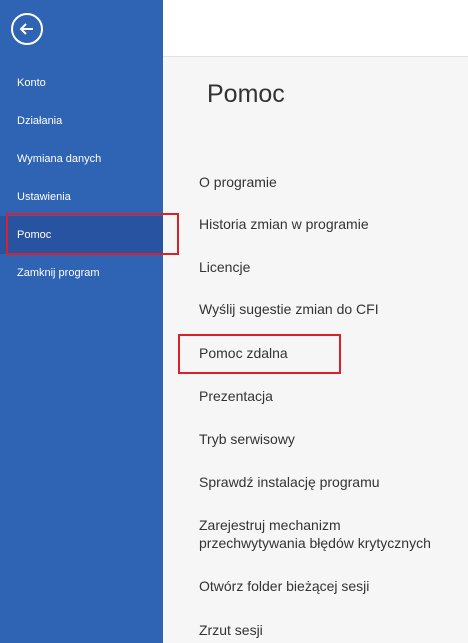 This screenshot has width=468, height=643. What do you see at coordinates (81, 273) in the screenshot?
I see `sidebar-item-zamknij-program: Zamknij program` at bounding box center [81, 273].